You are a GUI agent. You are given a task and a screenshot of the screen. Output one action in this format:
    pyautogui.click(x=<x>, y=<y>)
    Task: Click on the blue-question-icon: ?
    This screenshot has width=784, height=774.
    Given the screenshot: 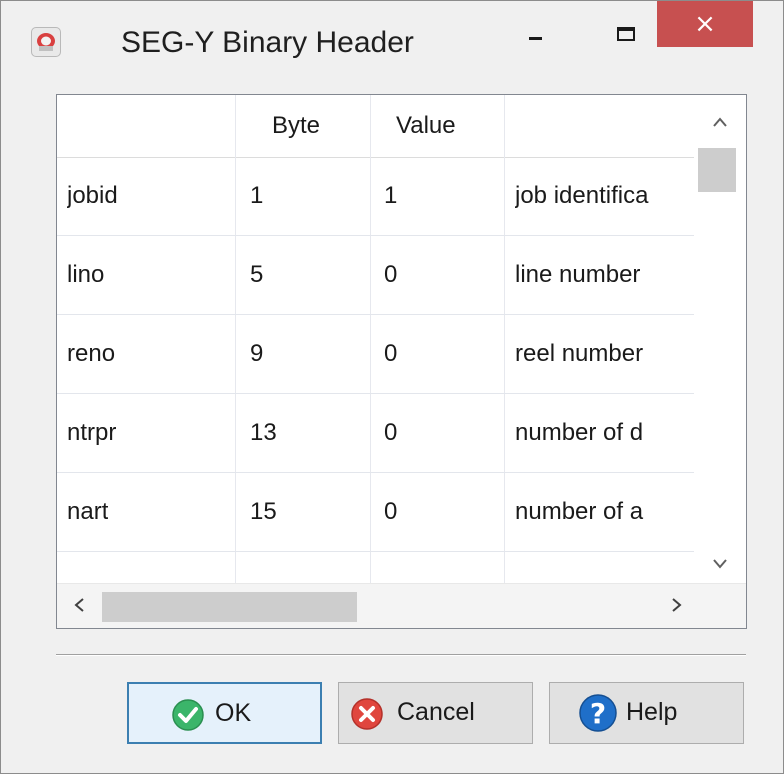 What is the action you would take?
    pyautogui.click(x=598, y=713)
    